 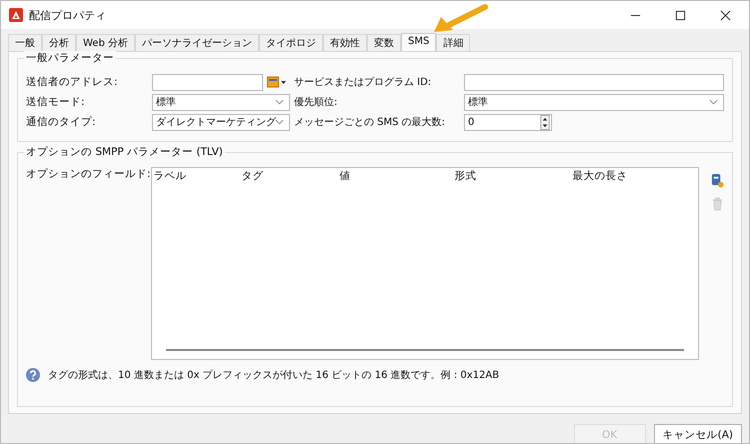 I want to click on window-title: 配信プロパティ, so click(x=67, y=15).